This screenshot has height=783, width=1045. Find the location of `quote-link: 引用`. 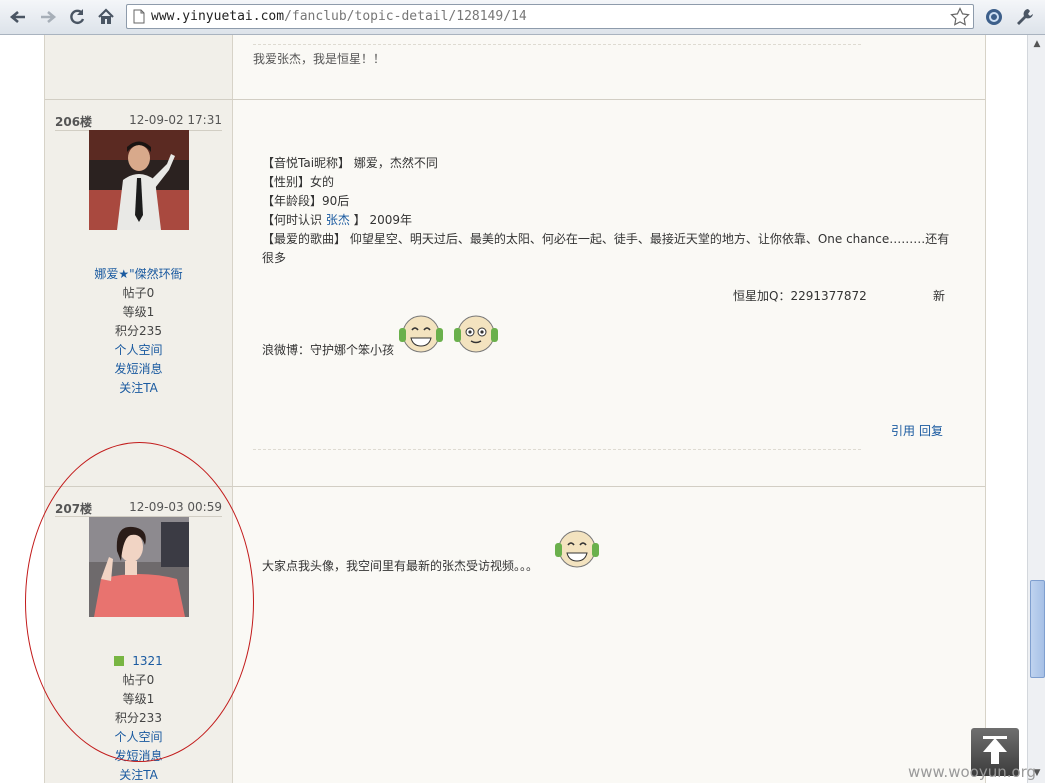

quote-link: 引用 is located at coordinates (903, 430).